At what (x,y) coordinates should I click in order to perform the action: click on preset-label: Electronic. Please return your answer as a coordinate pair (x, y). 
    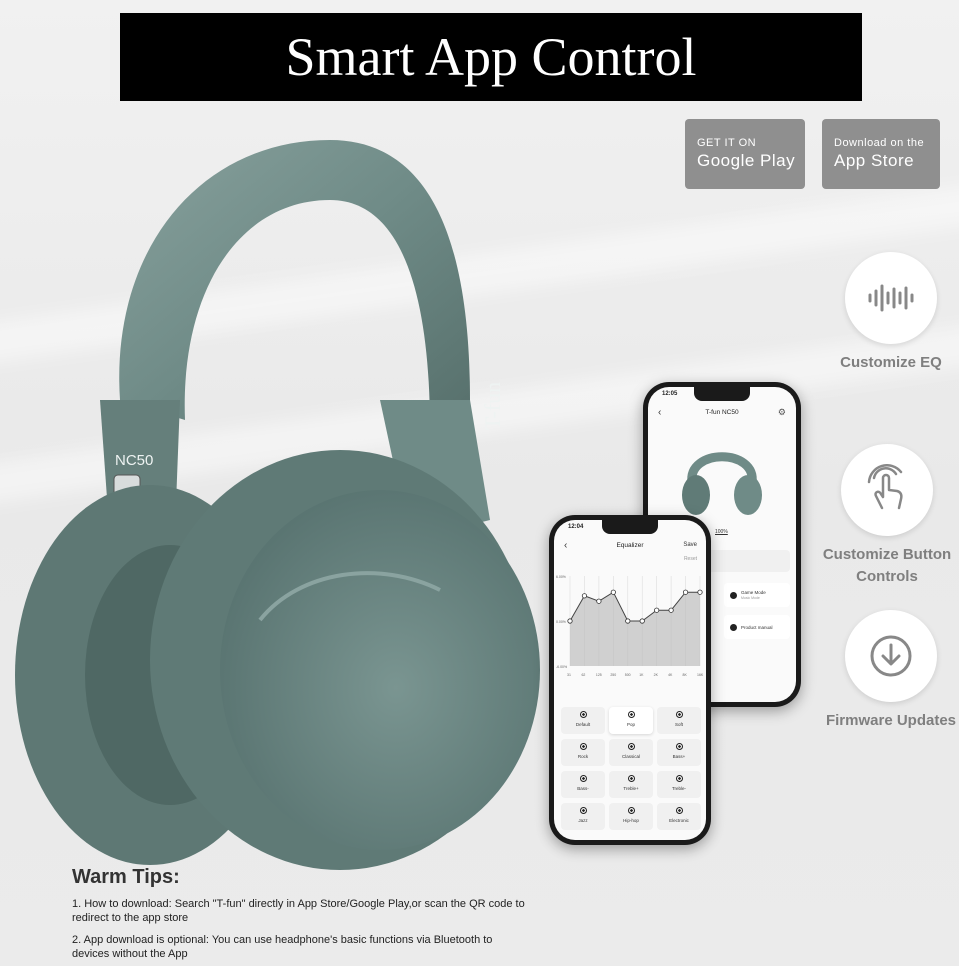
    Looking at the image, I should click on (679, 820).